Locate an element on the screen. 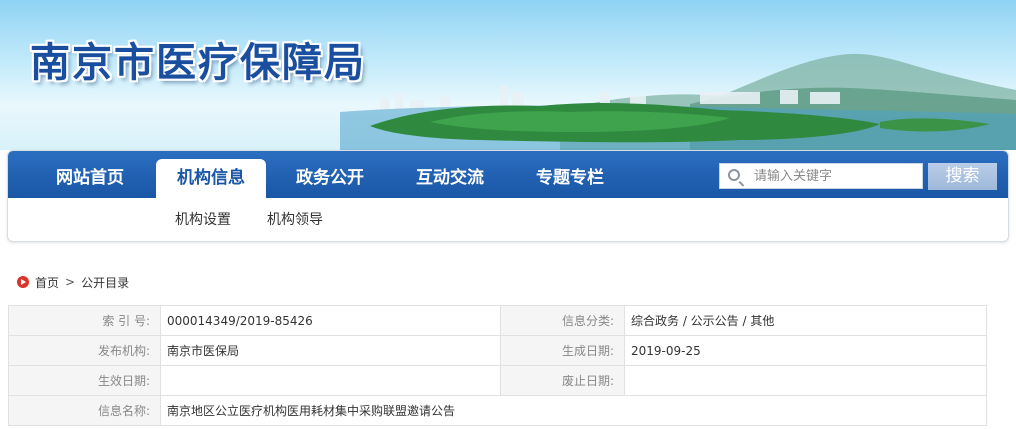  nav-item-interaction: 互动交流 is located at coordinates (450, 178).